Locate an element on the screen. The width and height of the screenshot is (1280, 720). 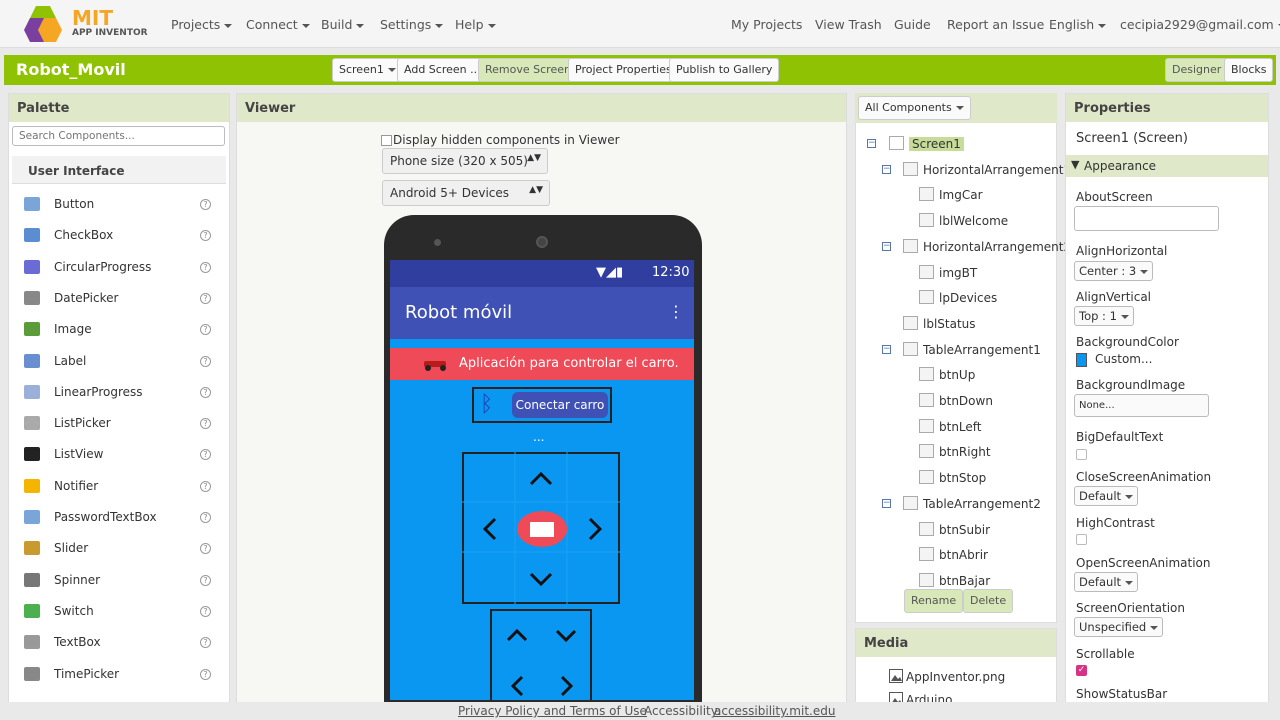
component-tree-item: lblStatus is located at coordinates (959, 325).